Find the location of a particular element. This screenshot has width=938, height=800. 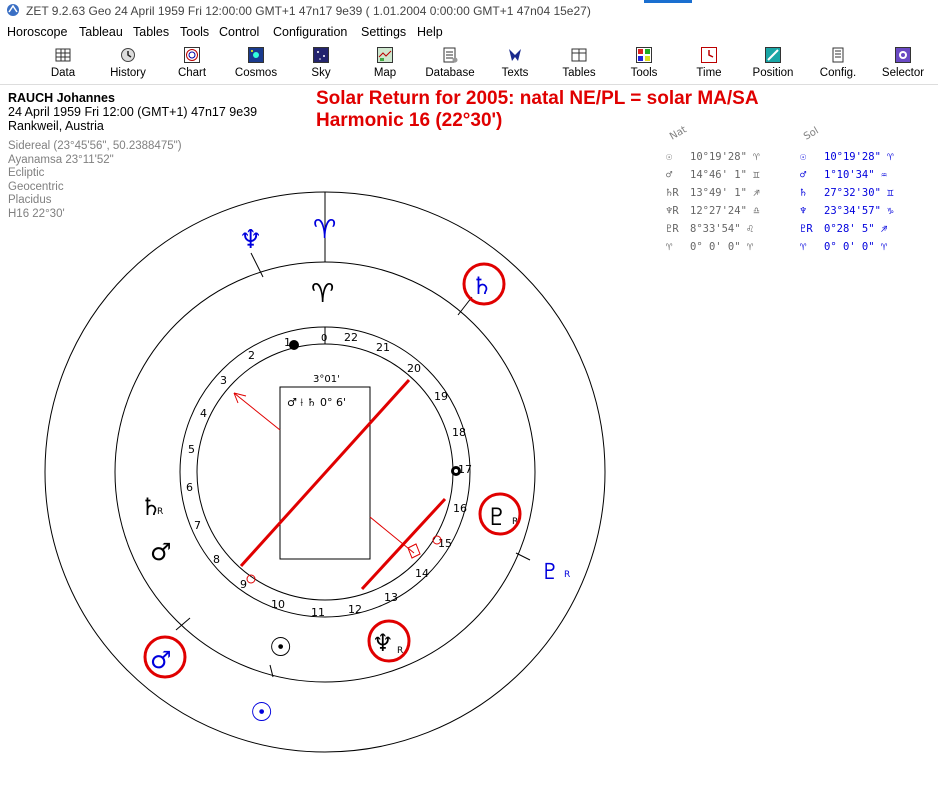

setting-zodiac: Sidereal (23°45'56", 50.2388475") is located at coordinates (95, 146).